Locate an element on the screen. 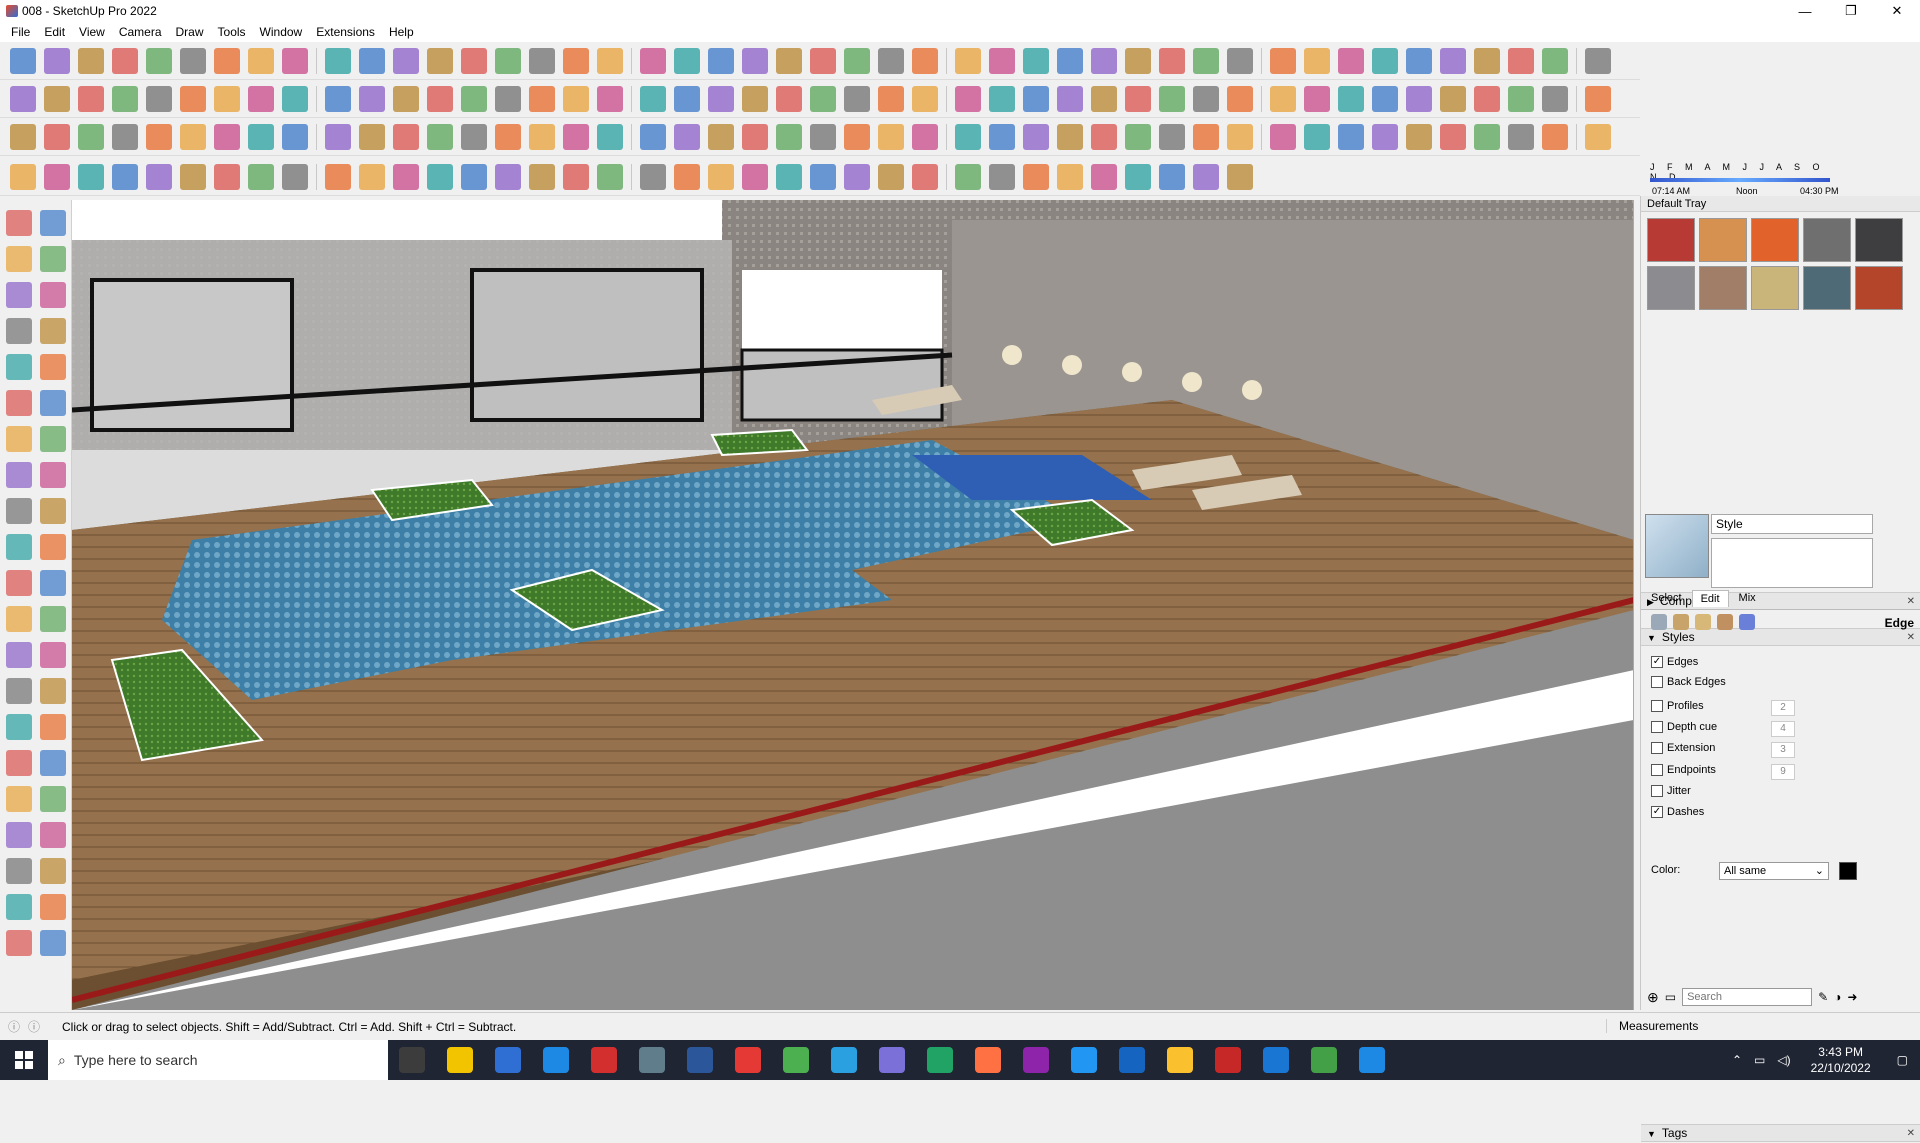 Image resolution: width=1920 pixels, height=1143 pixels. geolocation-icon: ⓘ is located at coordinates (14, 1026).